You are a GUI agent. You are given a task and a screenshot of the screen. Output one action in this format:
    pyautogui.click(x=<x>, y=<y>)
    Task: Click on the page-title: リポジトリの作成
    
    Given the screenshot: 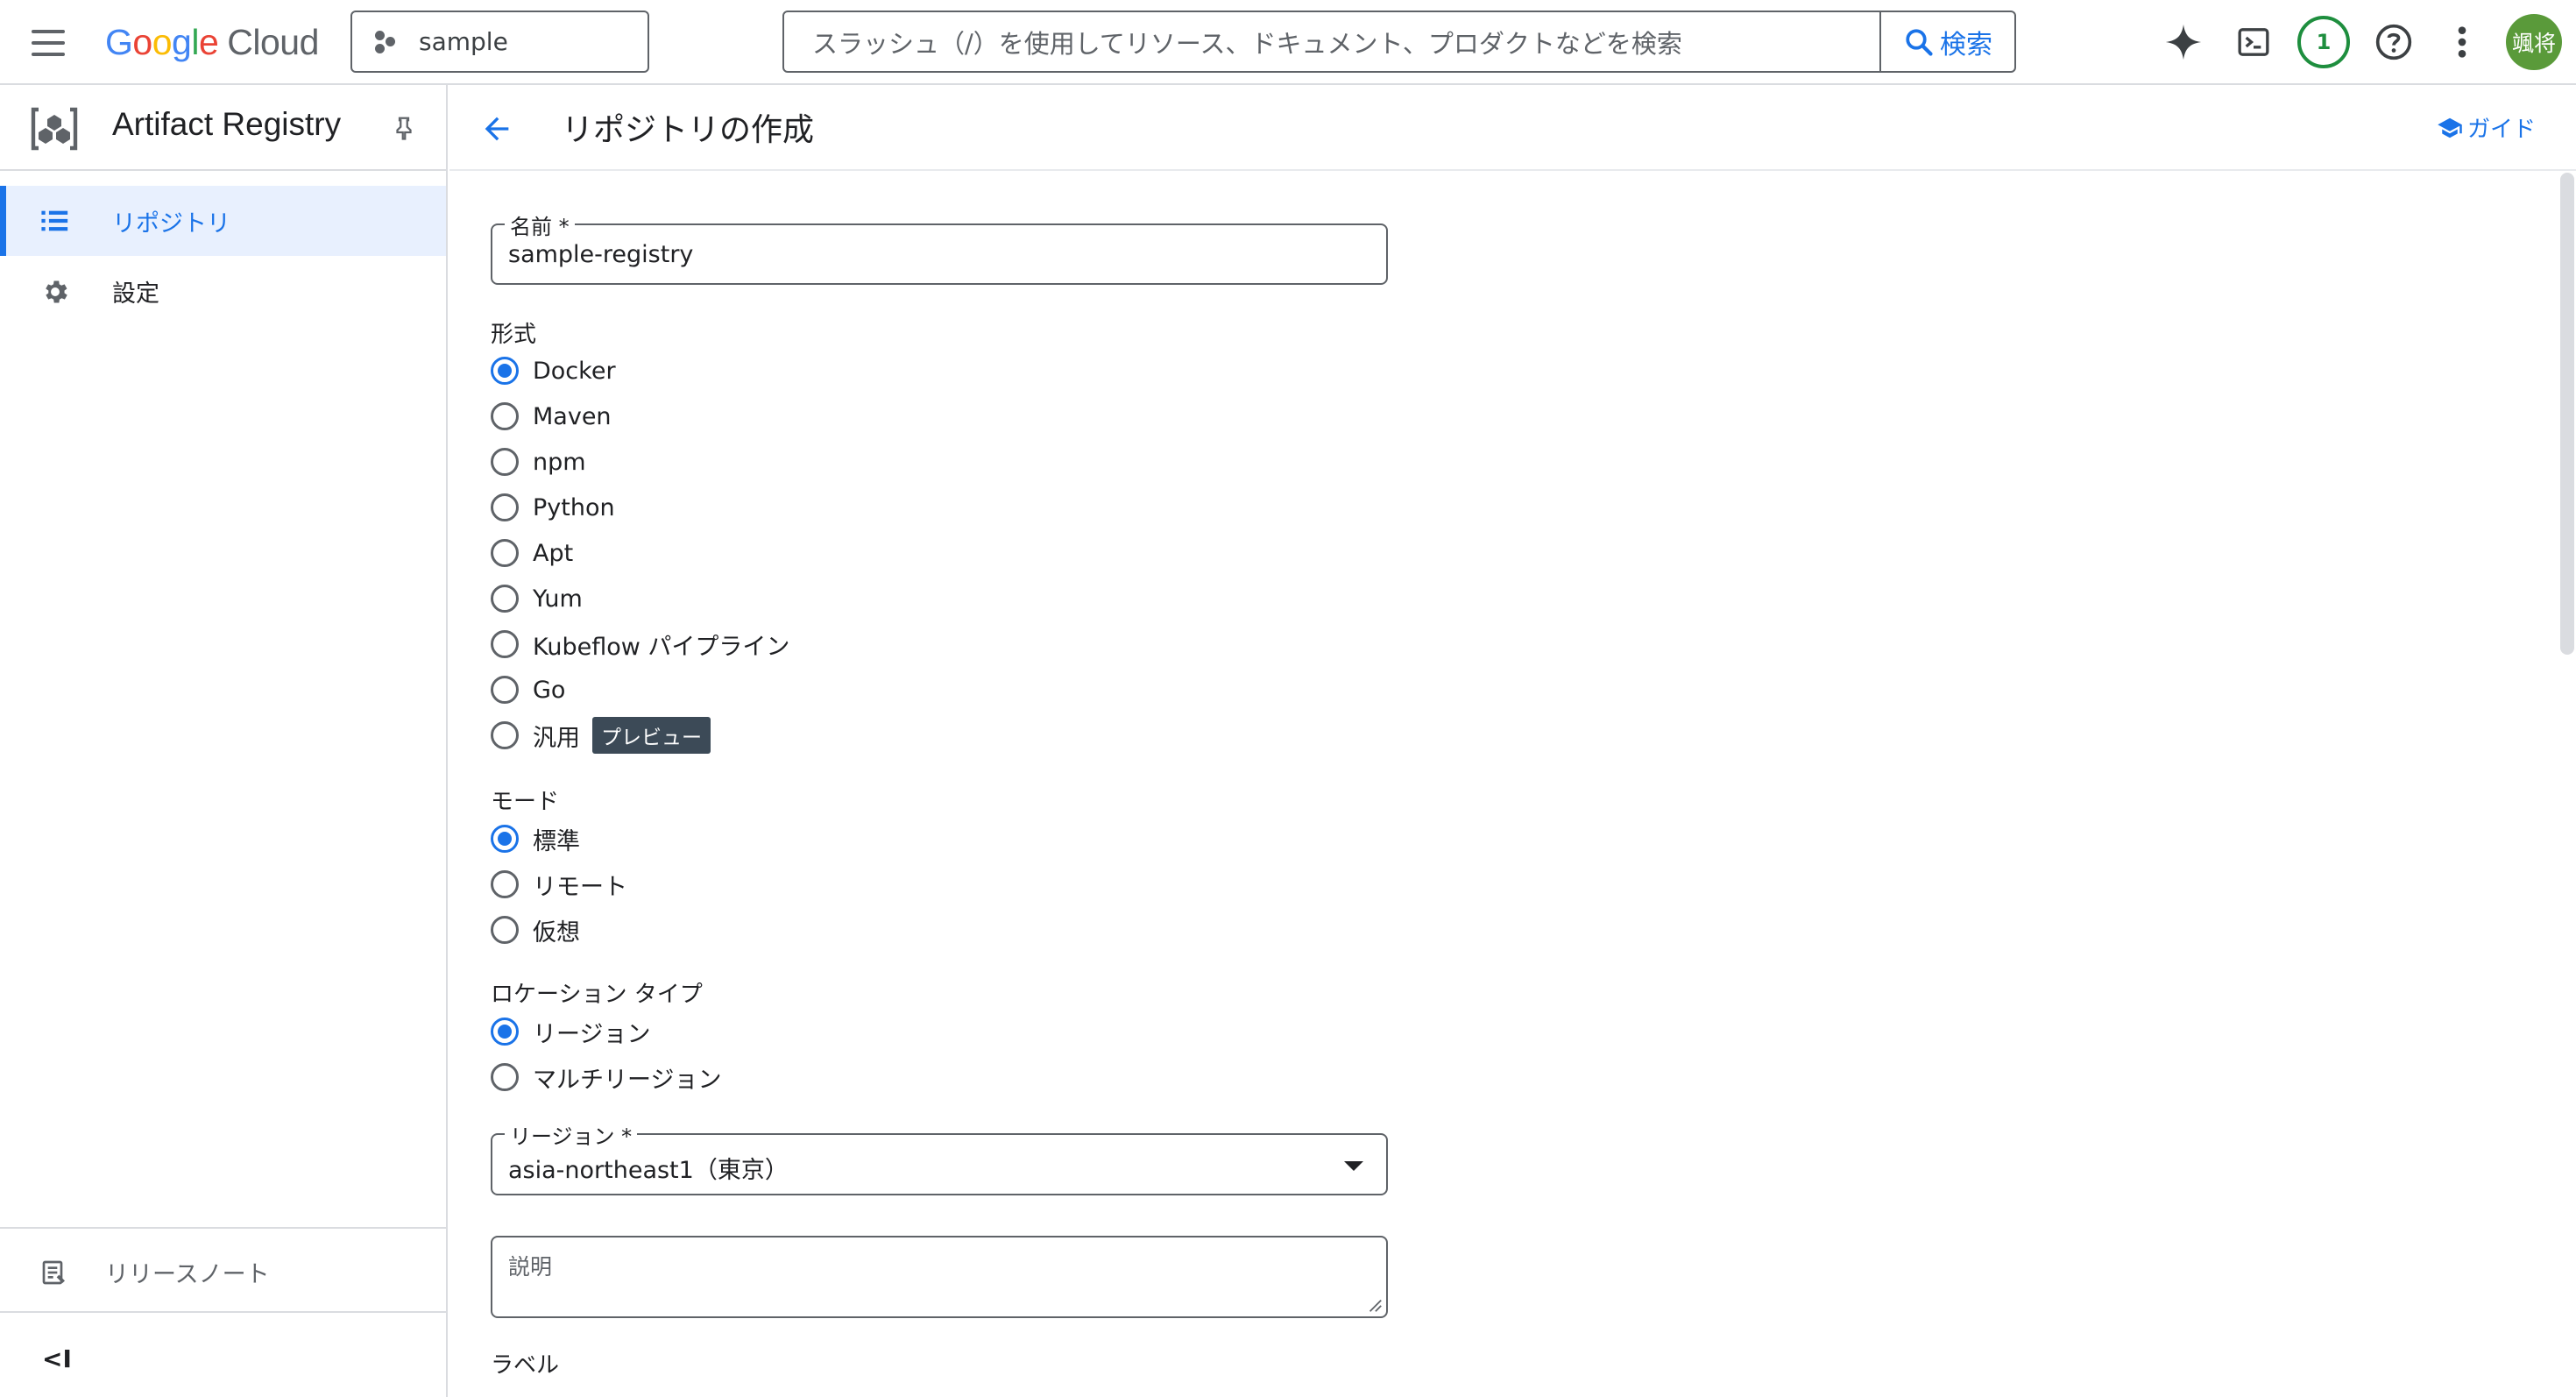 What is the action you would take?
    pyautogui.click(x=688, y=130)
    